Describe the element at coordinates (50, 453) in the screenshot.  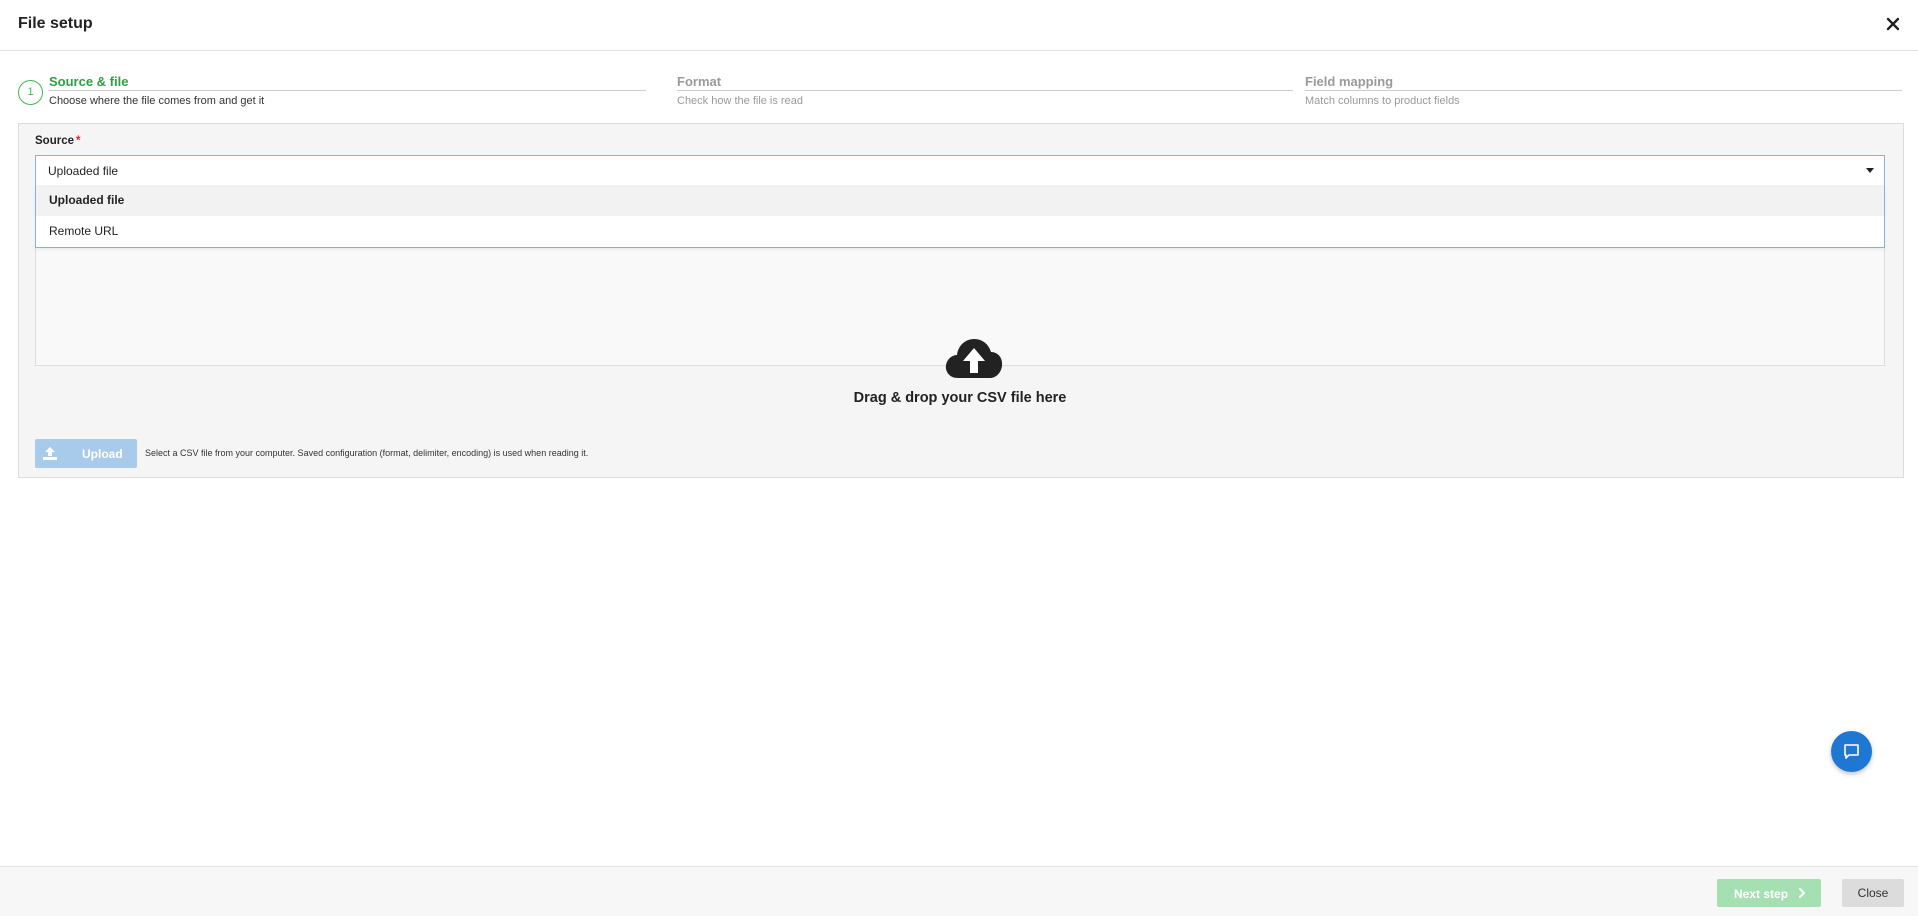
I see `upload-icon` at that location.